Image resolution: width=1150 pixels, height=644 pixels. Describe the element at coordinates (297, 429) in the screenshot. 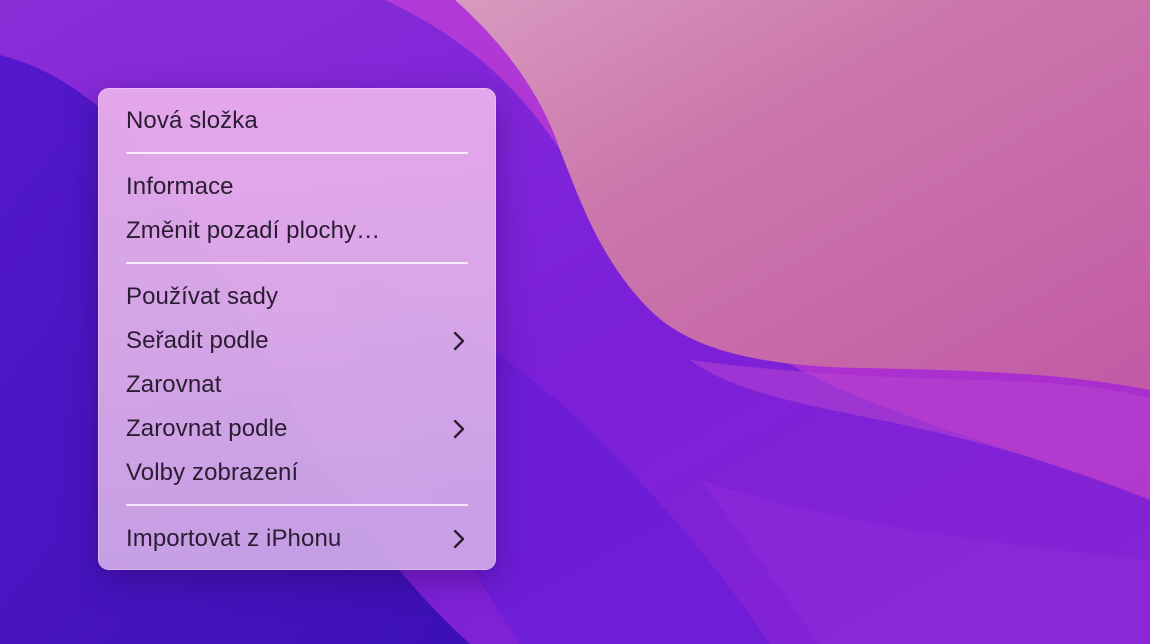

I see `menu-item-clean-up-by: Zarovnat podle` at that location.